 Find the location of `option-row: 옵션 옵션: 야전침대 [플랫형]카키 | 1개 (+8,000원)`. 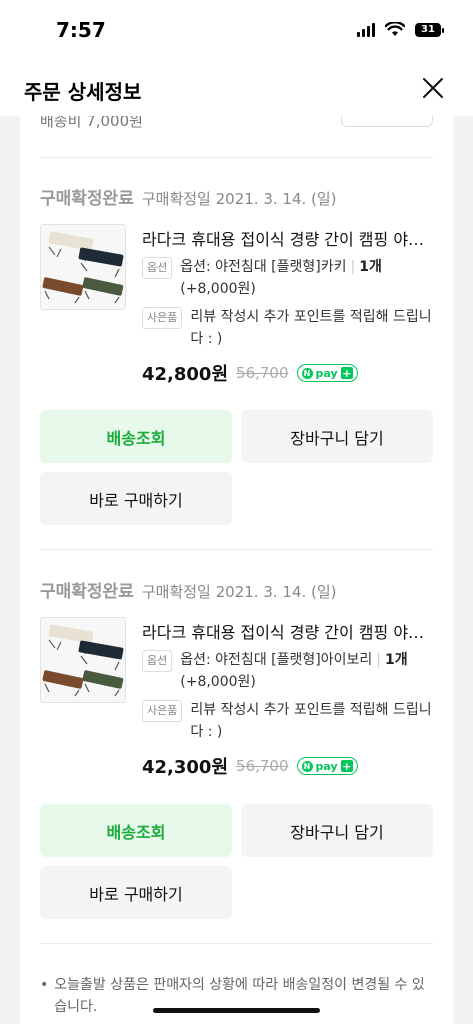

option-row: 옵션 옵션: 야전침대 [플랫형]카키 | 1개 (+8,000원) is located at coordinates (288, 278).